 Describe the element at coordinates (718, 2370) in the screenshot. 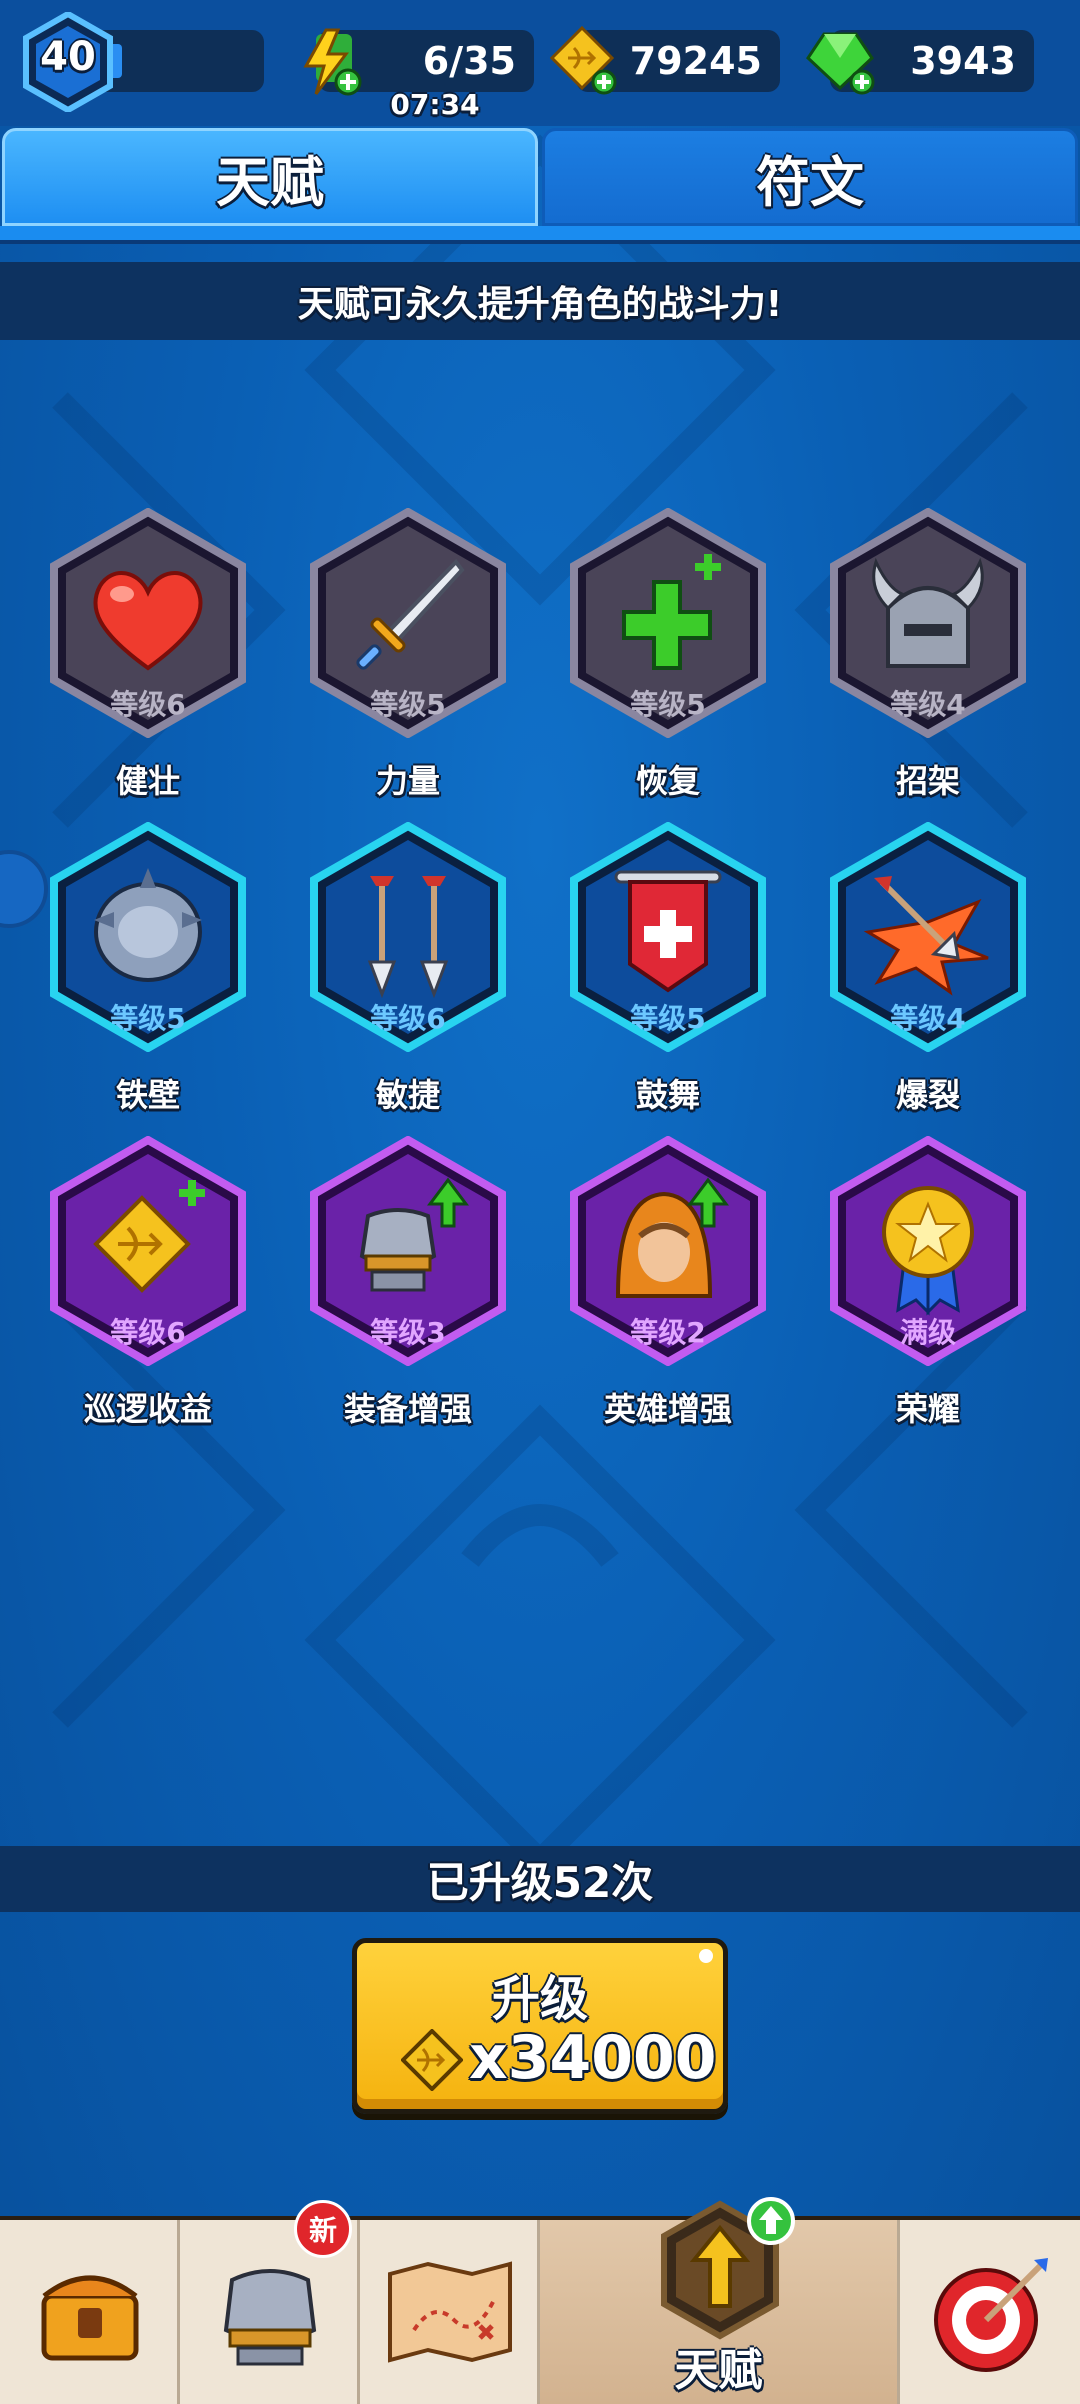

I see `nav-talent-label: 天赋` at that location.